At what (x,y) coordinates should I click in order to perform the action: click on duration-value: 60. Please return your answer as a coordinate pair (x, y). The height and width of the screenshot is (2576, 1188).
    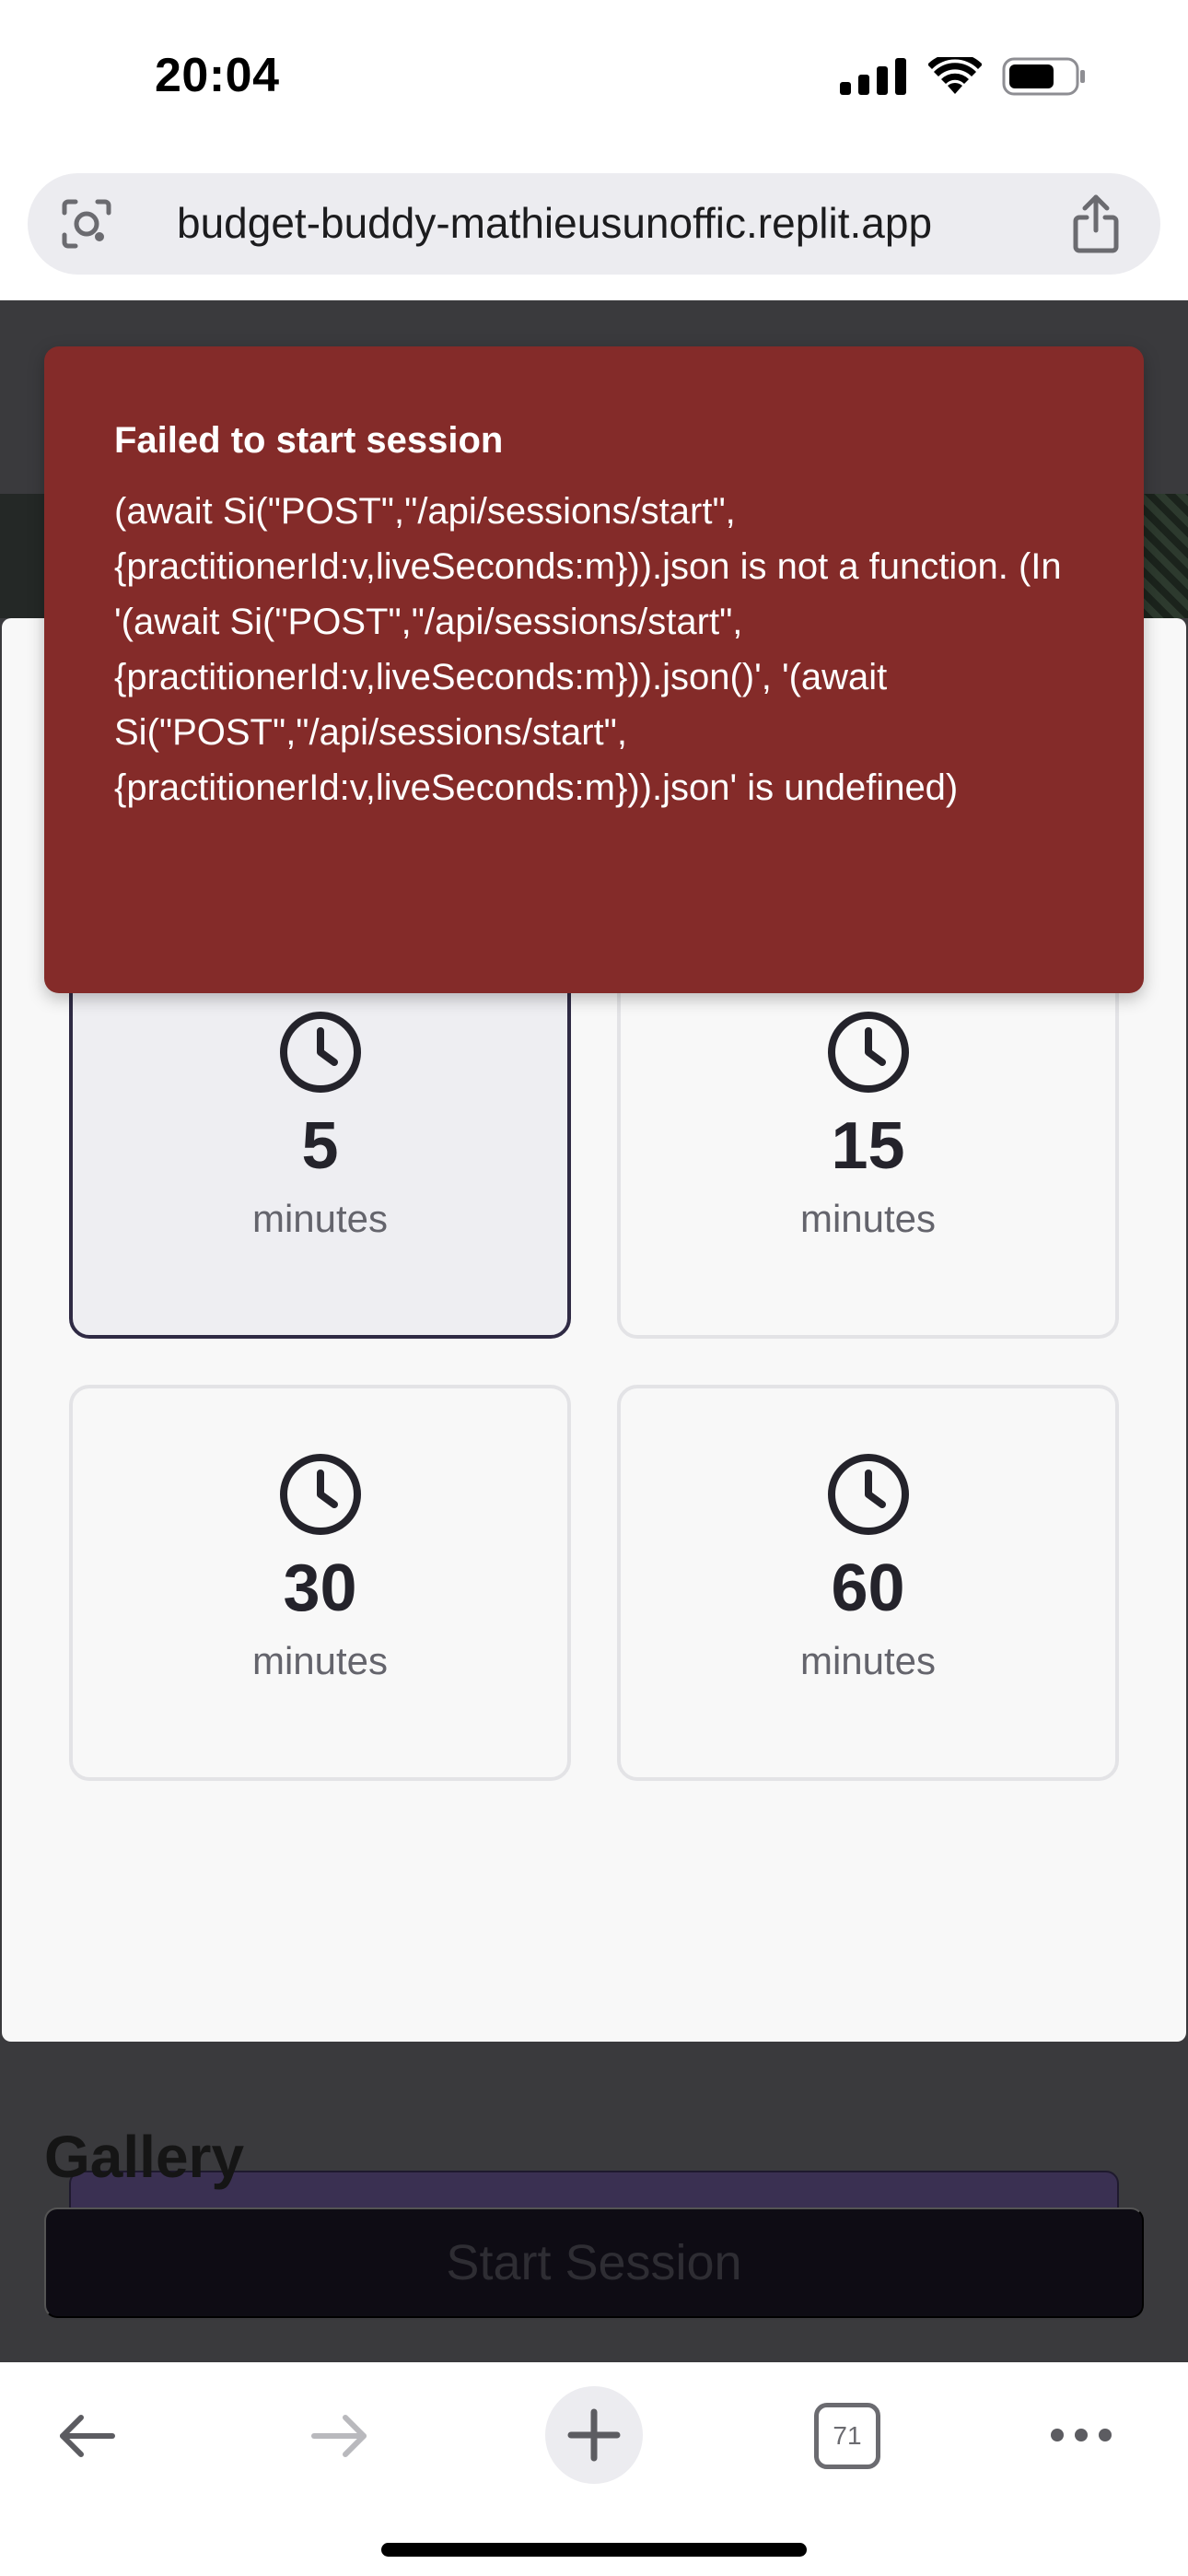
    Looking at the image, I should click on (868, 1588).